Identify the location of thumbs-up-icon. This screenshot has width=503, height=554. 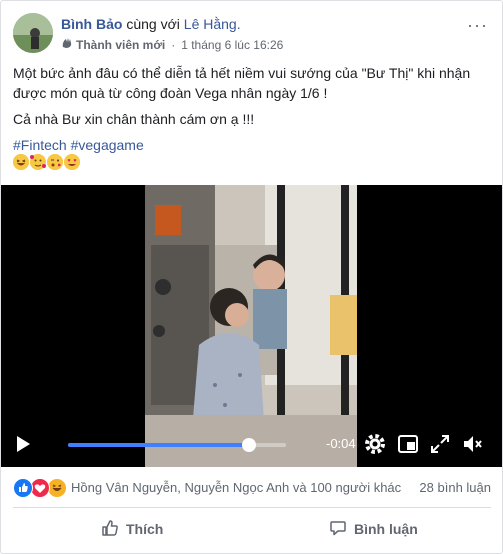
(113, 529).